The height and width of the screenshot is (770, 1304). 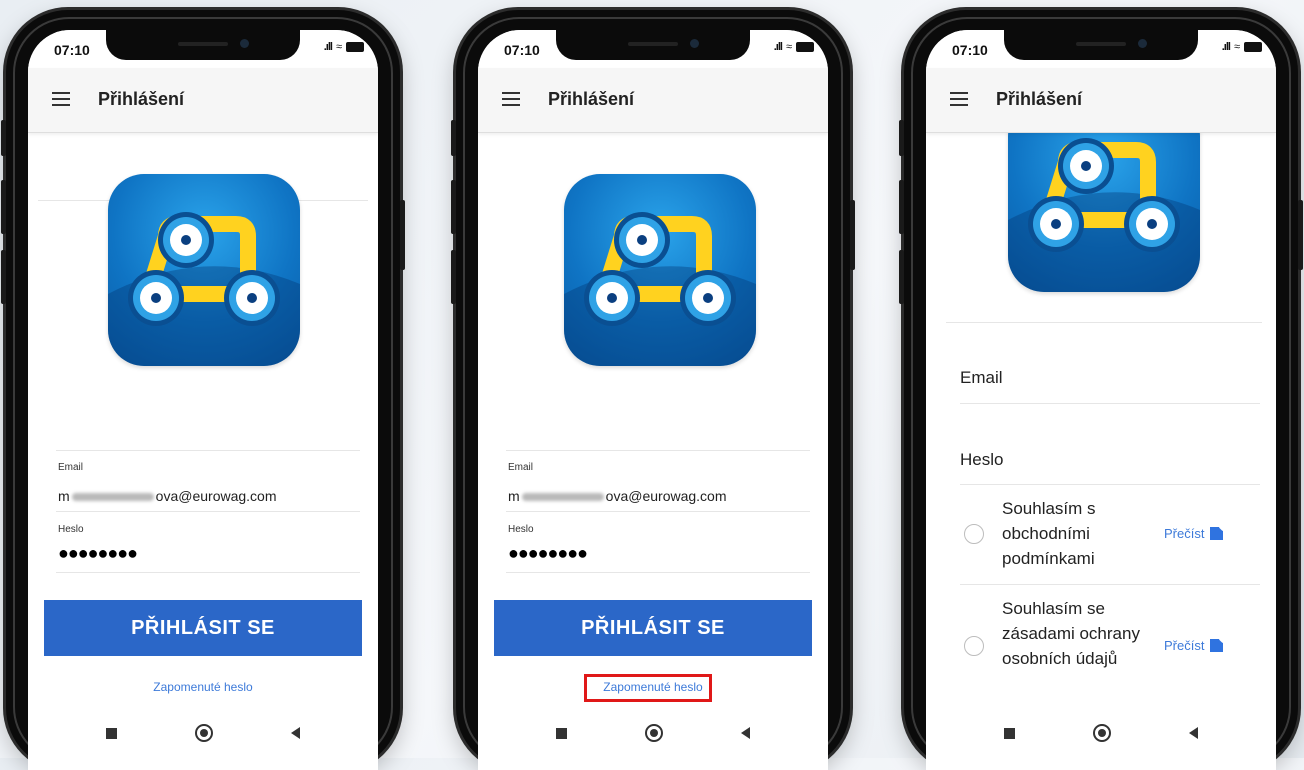 What do you see at coordinates (203, 687) in the screenshot?
I see `forgot-password-link: Zapomenuté heslo` at bounding box center [203, 687].